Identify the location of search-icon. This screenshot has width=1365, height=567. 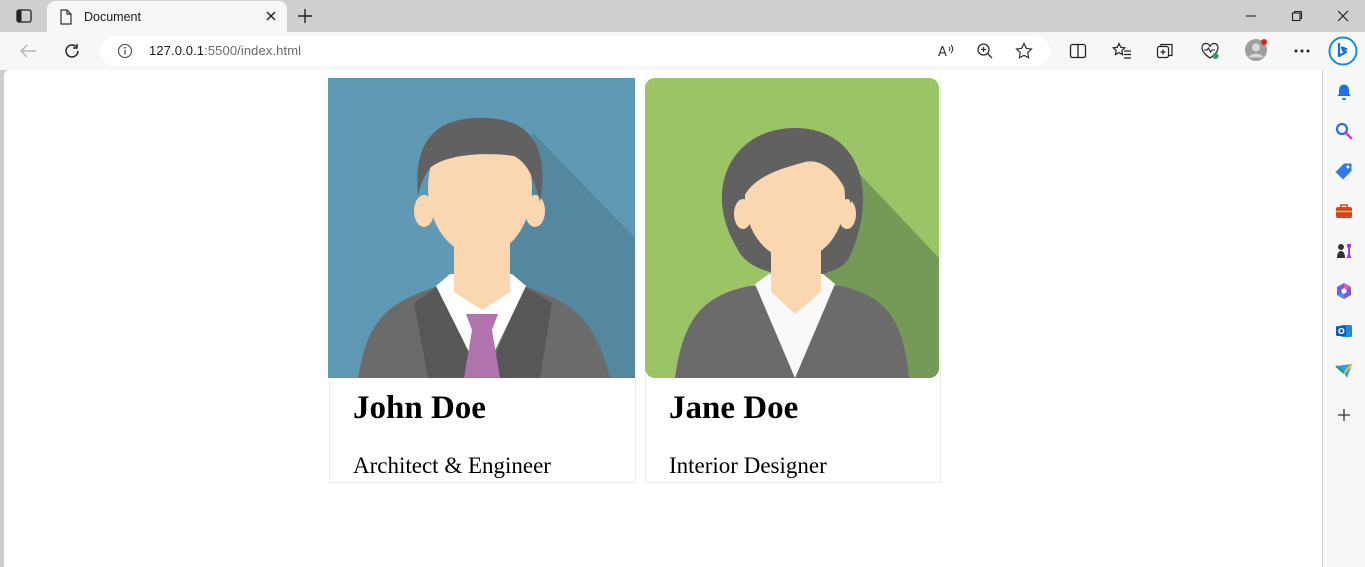
(1344, 131).